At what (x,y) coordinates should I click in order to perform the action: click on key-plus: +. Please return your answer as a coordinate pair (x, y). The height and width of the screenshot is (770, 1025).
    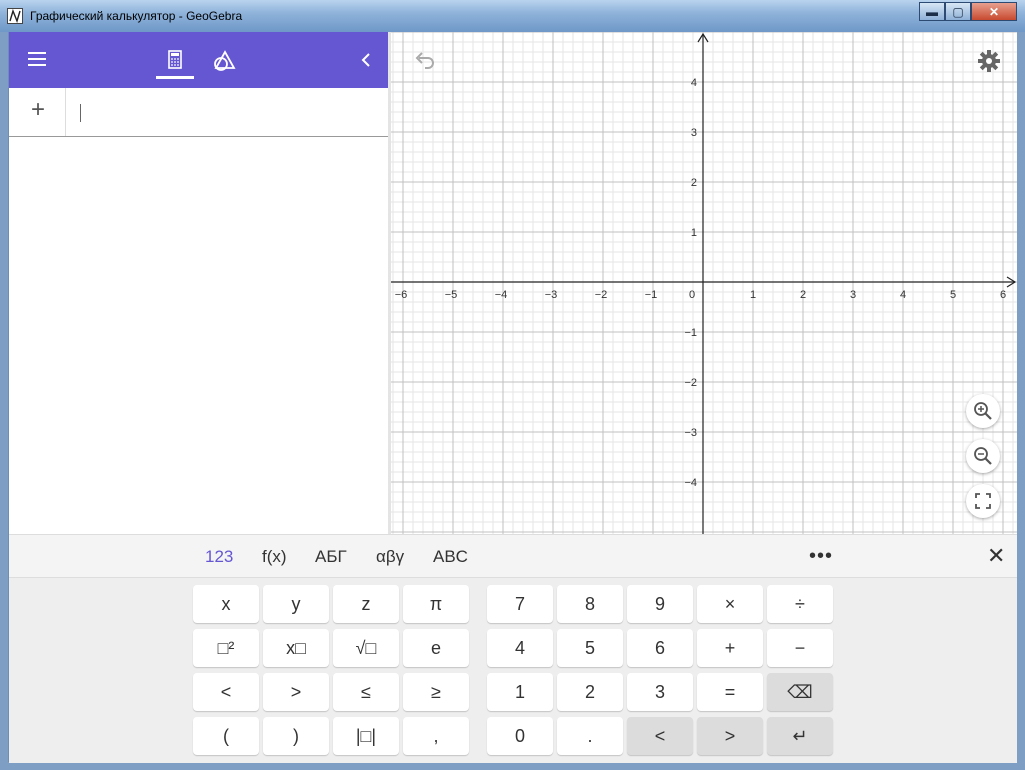
    Looking at the image, I should click on (730, 648).